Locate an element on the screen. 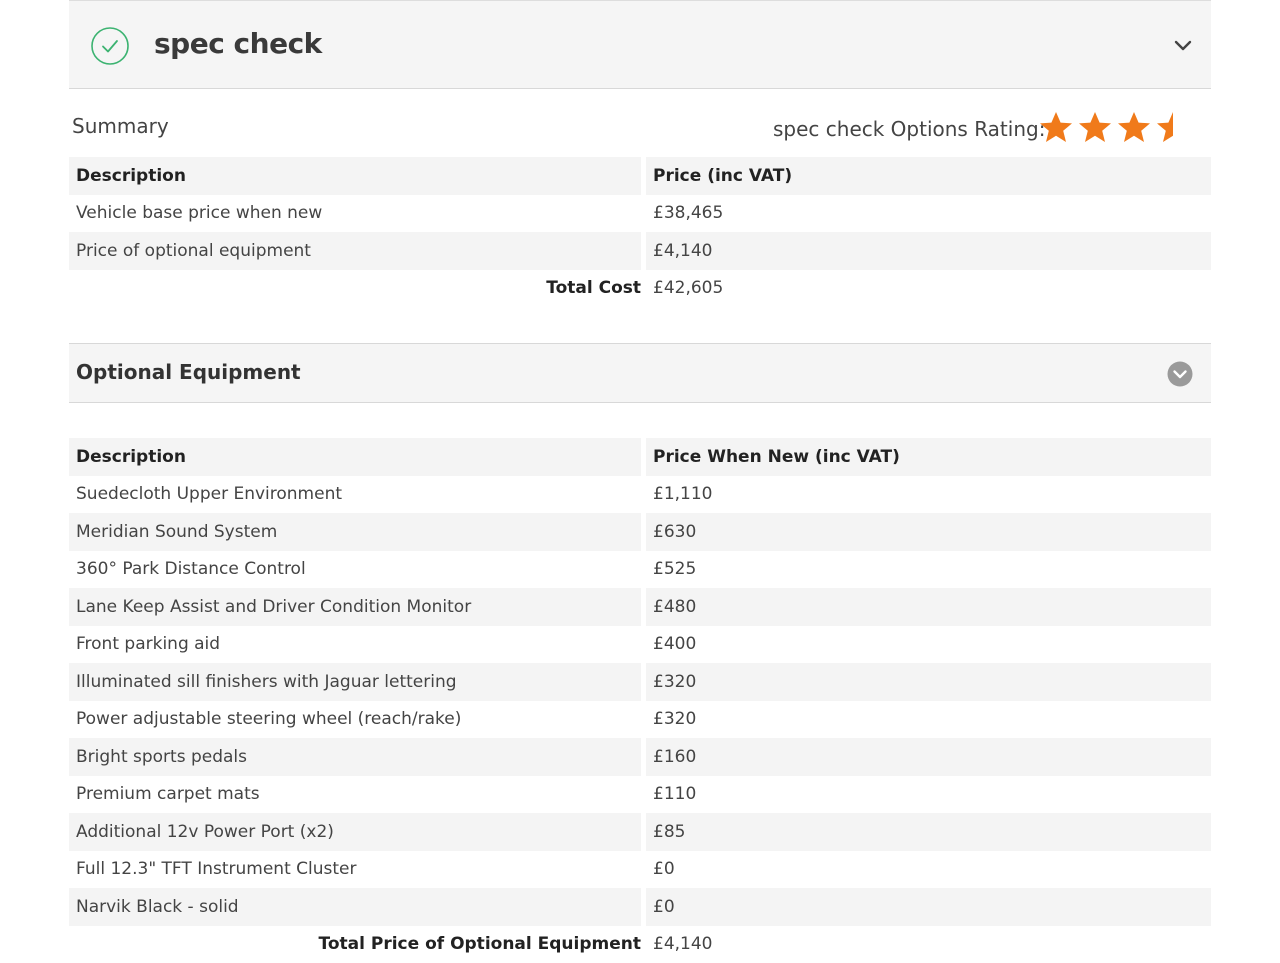 Image resolution: width=1280 pixels, height=963 pixels. table-row: Suedecloth Upper Environment£1,110 is located at coordinates (640, 495).